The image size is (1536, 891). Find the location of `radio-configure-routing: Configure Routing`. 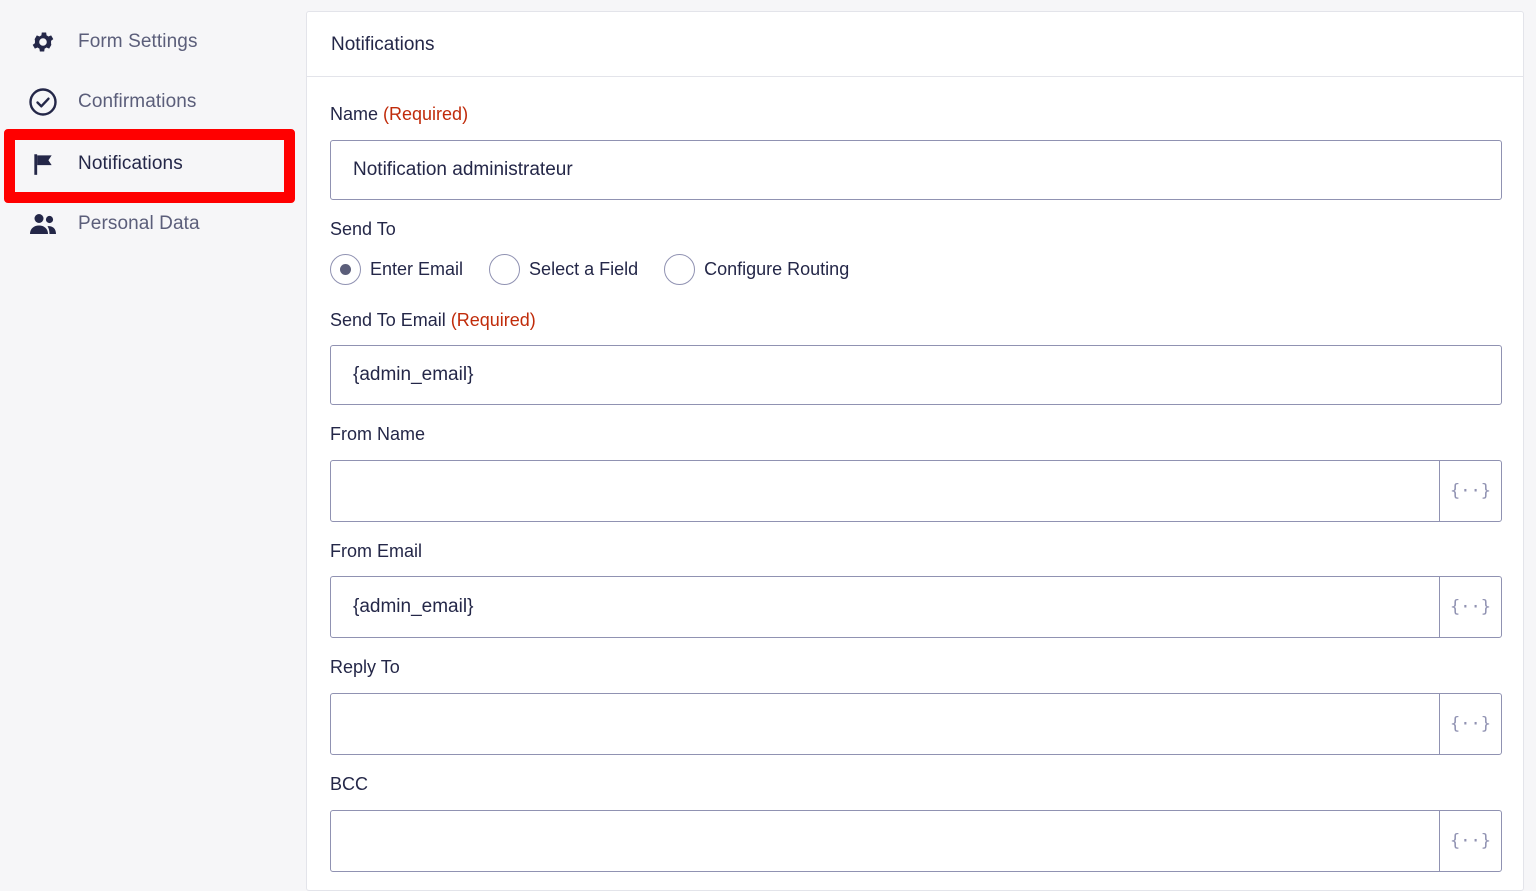

radio-configure-routing: Configure Routing is located at coordinates (757, 269).